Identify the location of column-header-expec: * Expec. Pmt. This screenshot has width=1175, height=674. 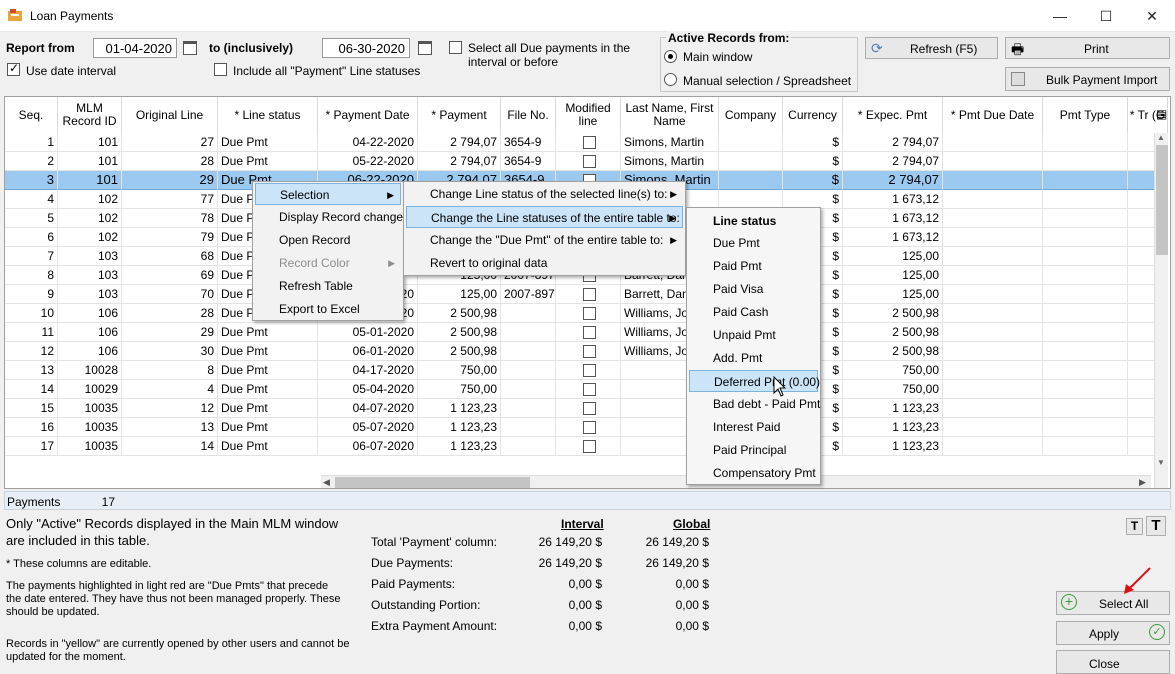
(893, 115).